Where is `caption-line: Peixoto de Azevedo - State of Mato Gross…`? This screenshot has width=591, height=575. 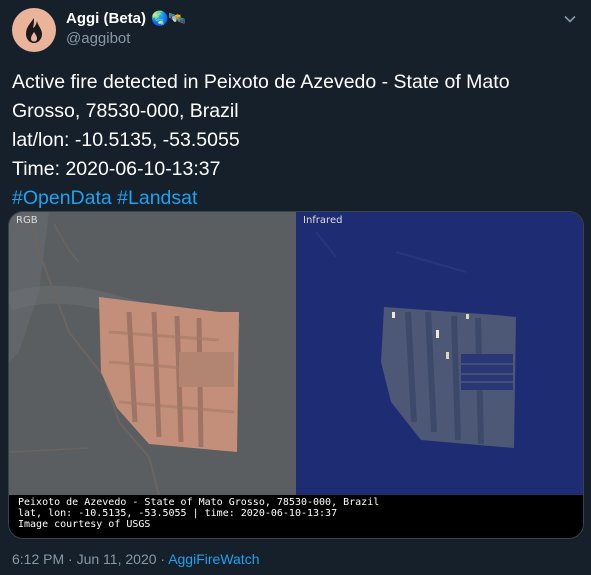
caption-line: Peixoto de Azevedo - State of Mato Gross… is located at coordinates (199, 502).